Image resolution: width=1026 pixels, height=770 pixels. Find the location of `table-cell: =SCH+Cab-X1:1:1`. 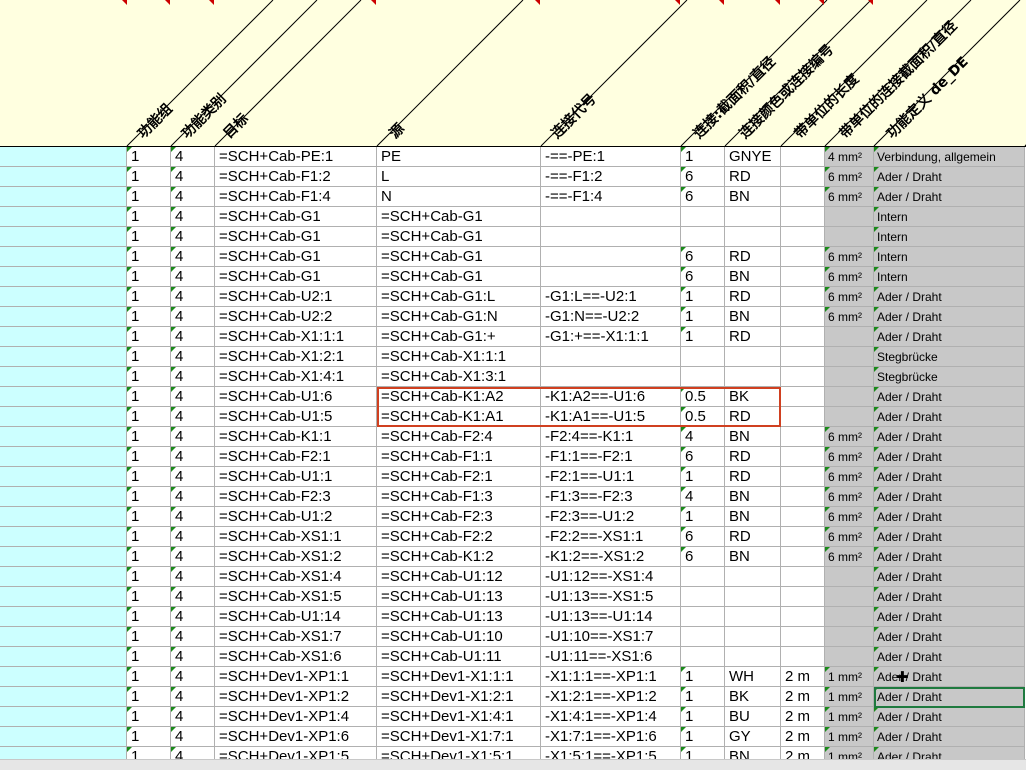

table-cell: =SCH+Cab-X1:1:1 is located at coordinates (296, 337).